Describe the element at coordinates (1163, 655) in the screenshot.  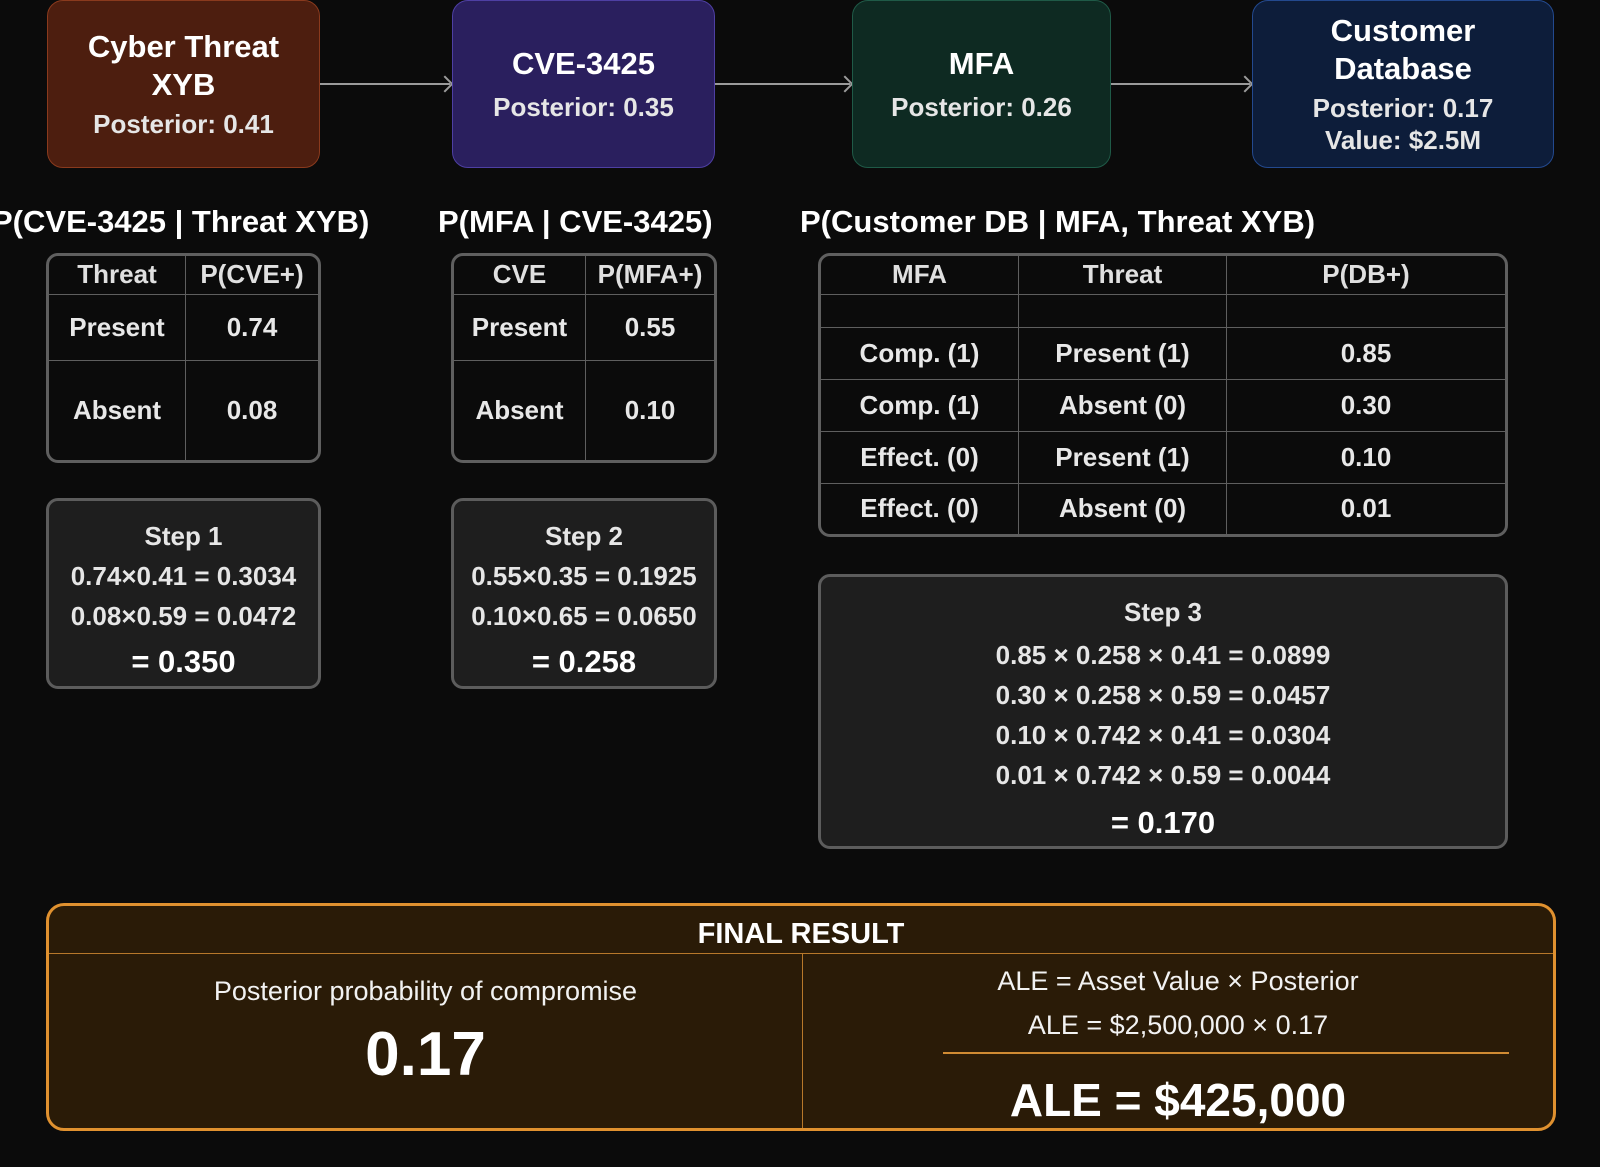
I see `step3-line: 0.85 × 0.258 × 0.41 = 0.0899` at that location.